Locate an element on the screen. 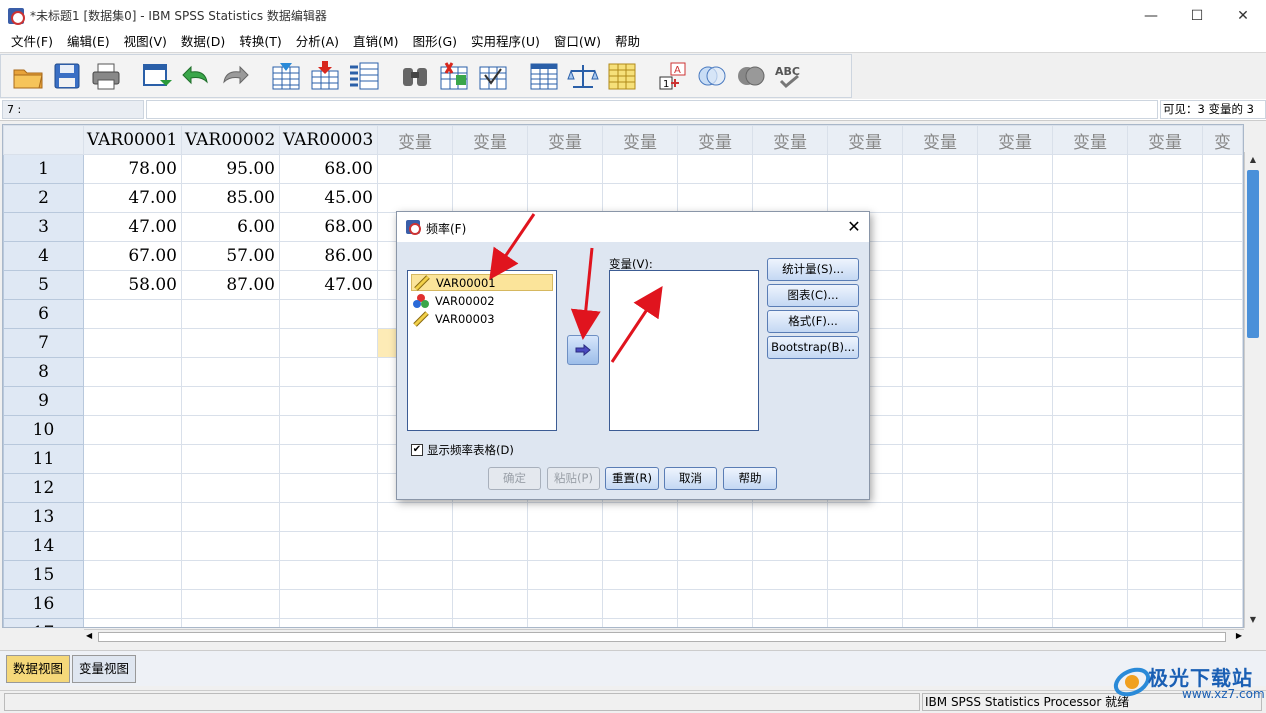 The image size is (1266, 713). data-cell: 78.00 is located at coordinates (132, 169).